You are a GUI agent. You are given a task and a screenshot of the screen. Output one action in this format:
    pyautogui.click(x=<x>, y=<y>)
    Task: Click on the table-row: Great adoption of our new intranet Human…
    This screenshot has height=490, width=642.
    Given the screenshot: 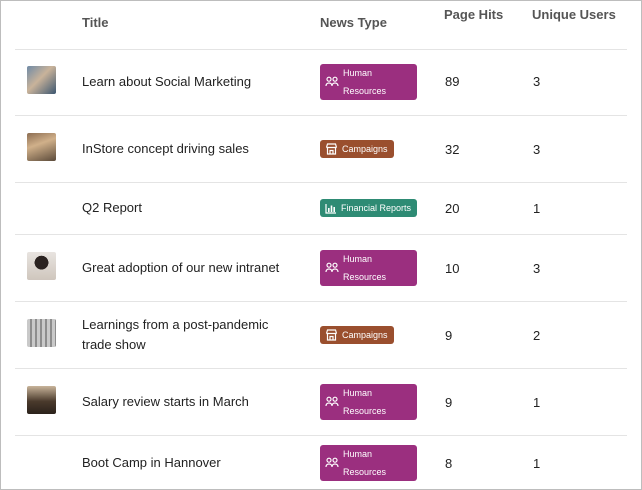 What is the action you would take?
    pyautogui.click(x=321, y=268)
    